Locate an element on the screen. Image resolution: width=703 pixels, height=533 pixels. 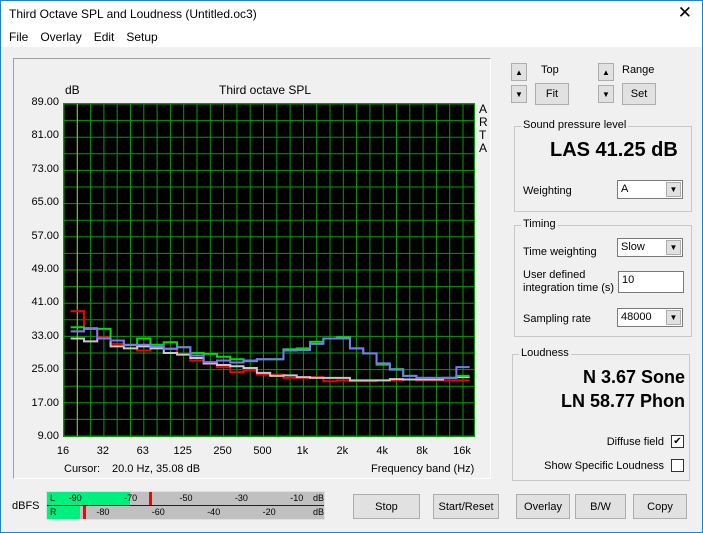
x-tick-label: 16 is located at coordinates (63, 451).